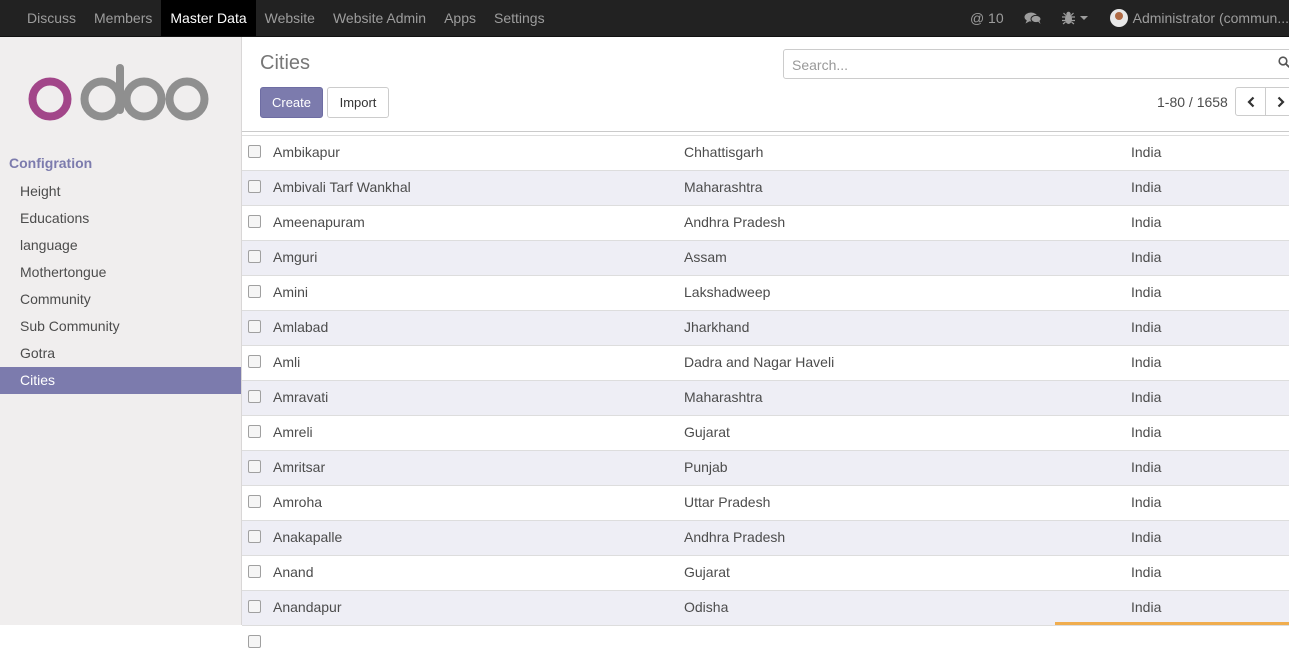  I want to click on table-row: Amlabad Jharkhand India, so click(765, 327).